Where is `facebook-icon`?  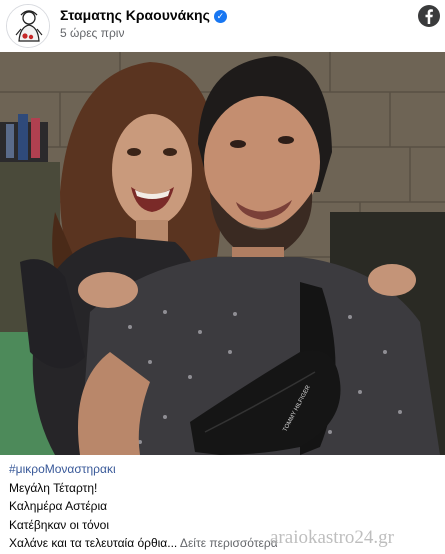 facebook-icon is located at coordinates (429, 16).